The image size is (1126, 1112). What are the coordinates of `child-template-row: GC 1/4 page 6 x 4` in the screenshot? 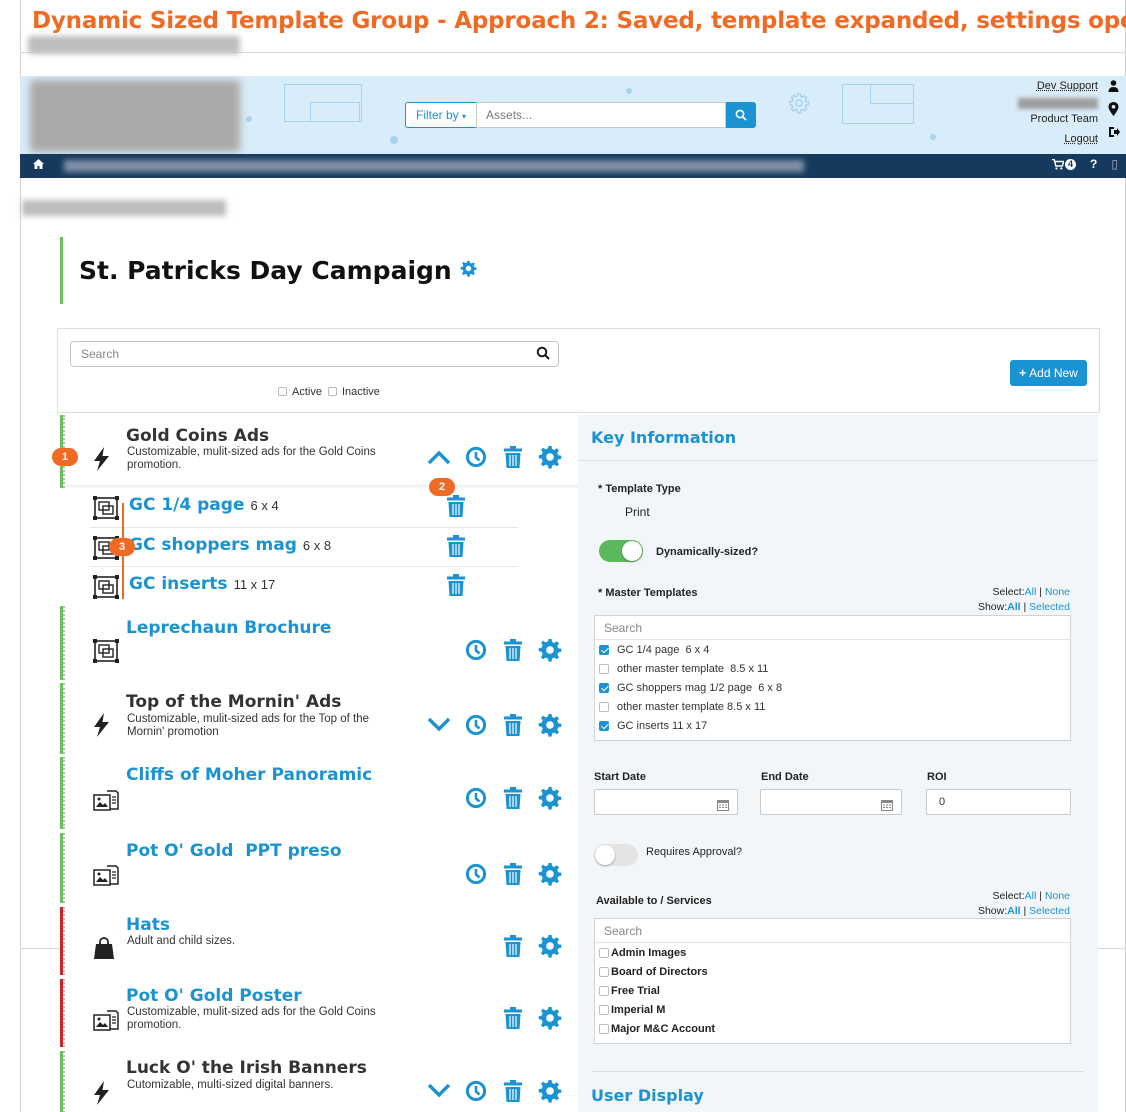 It's located at (304, 507).